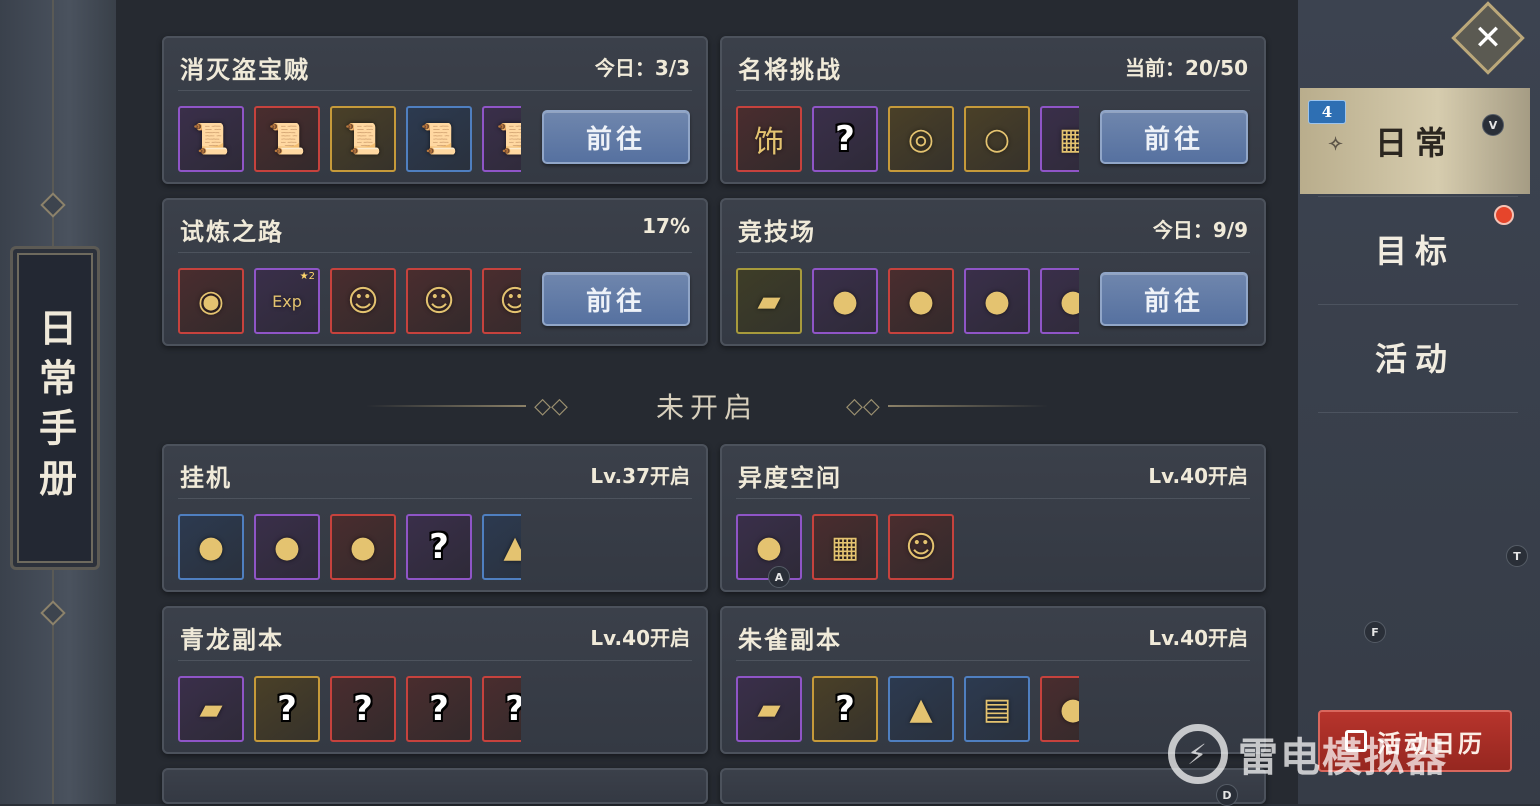 Image resolution: width=1540 pixels, height=806 pixels. What do you see at coordinates (790, 69) in the screenshot?
I see `activity-title: 名将挑战` at bounding box center [790, 69].